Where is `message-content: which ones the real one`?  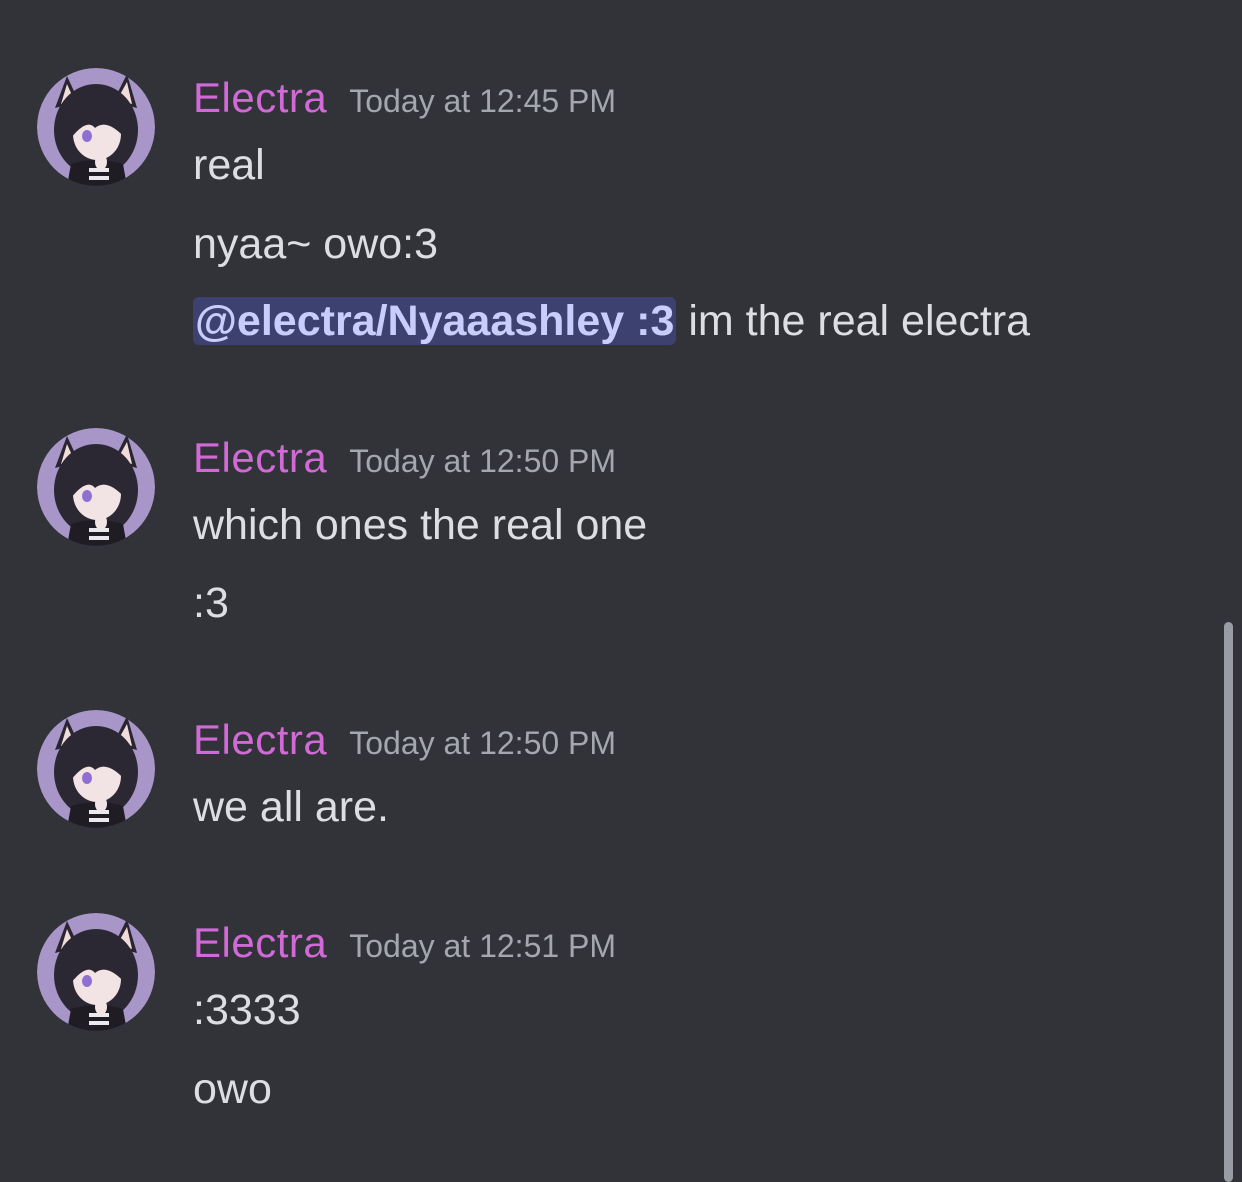 message-content: which ones the real one is located at coordinates (420, 525).